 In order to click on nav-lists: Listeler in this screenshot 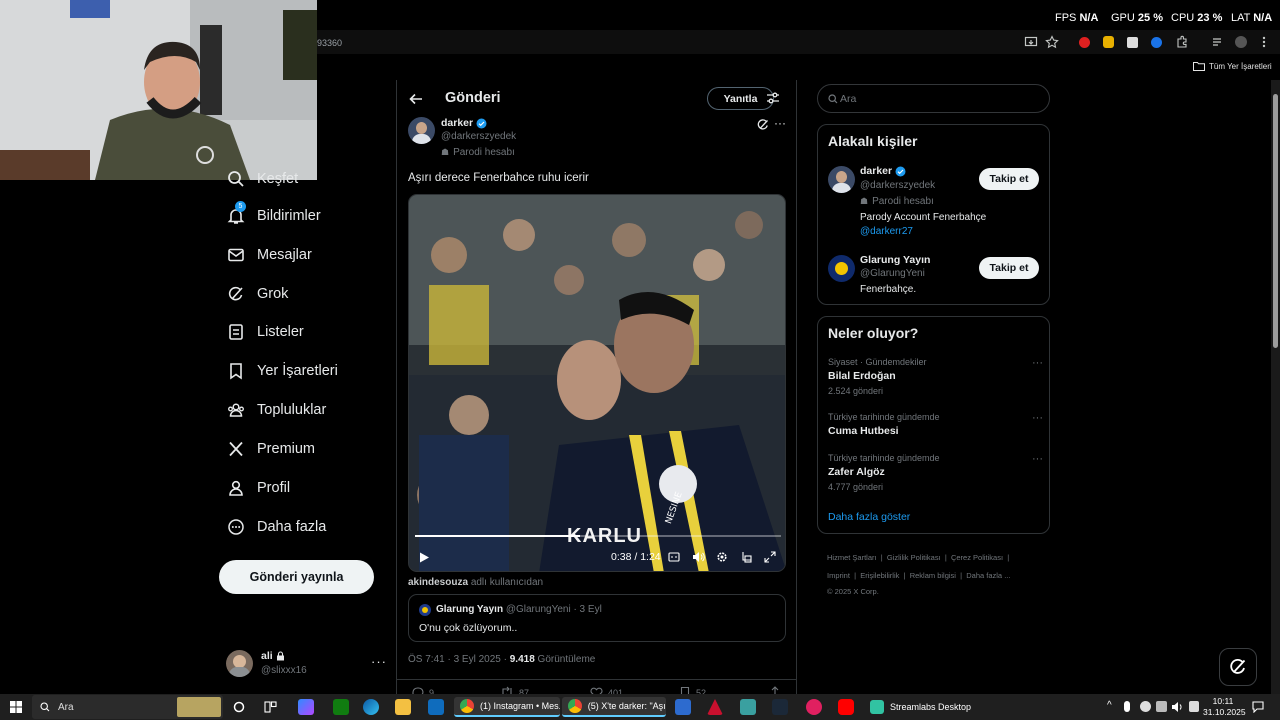, I will do `click(265, 332)`.